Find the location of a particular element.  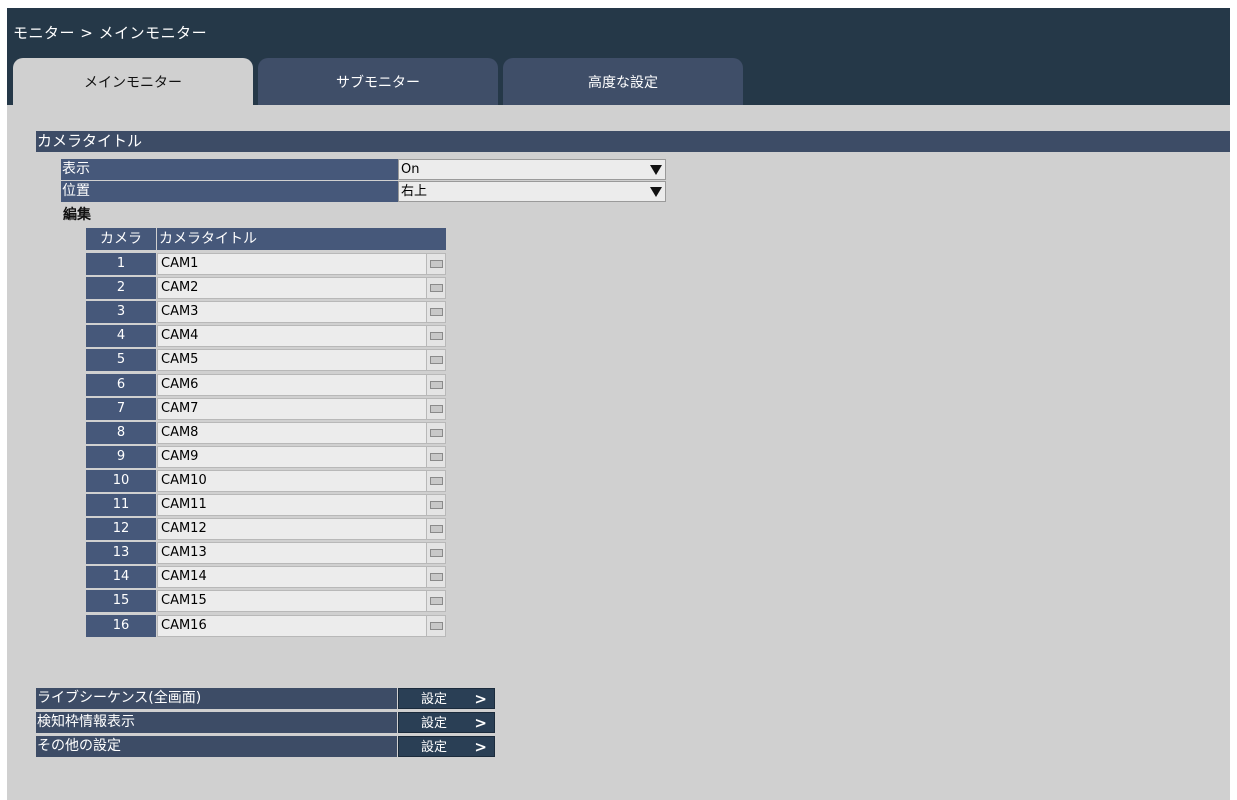

camera-title-input: CAM15 is located at coordinates (291, 601).